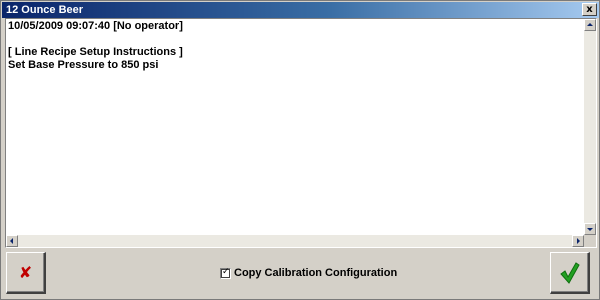 Image resolution: width=600 pixels, height=300 pixels. I want to click on arrow-up-icon, so click(590, 24).